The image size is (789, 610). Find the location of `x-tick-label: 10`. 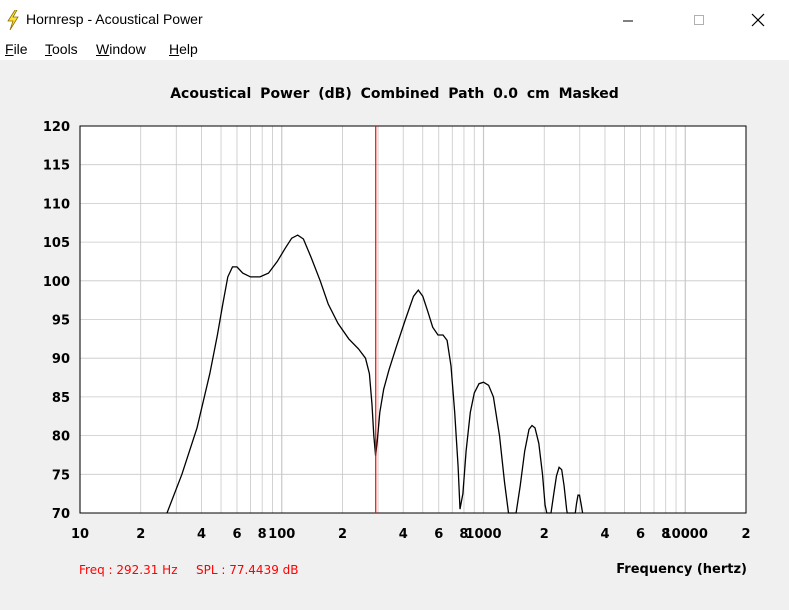

x-tick-label: 10 is located at coordinates (80, 534).